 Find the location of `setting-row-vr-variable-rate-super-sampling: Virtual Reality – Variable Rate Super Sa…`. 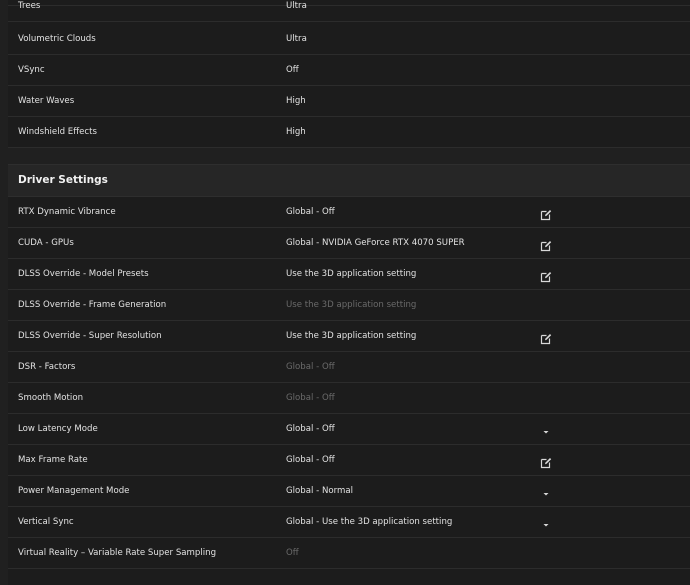

setting-row-vr-variable-rate-super-sampling: Virtual Reality – Variable Rate Super Sa… is located at coordinates (349, 553).